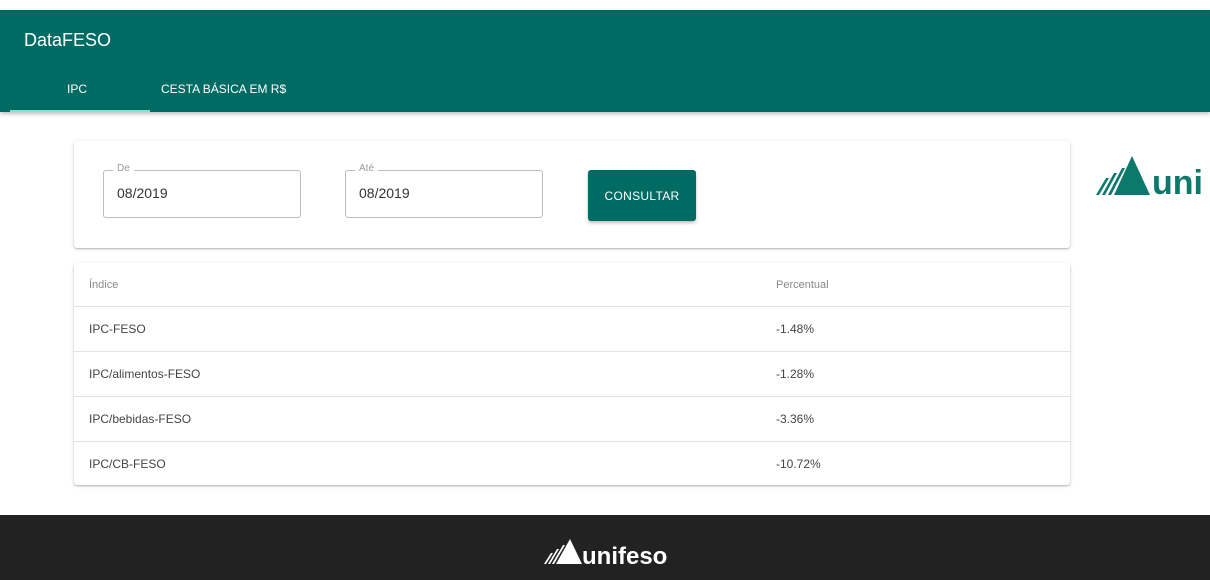 The image size is (1210, 580). What do you see at coordinates (367, 168) in the screenshot?
I see `to-date-label: Até` at bounding box center [367, 168].